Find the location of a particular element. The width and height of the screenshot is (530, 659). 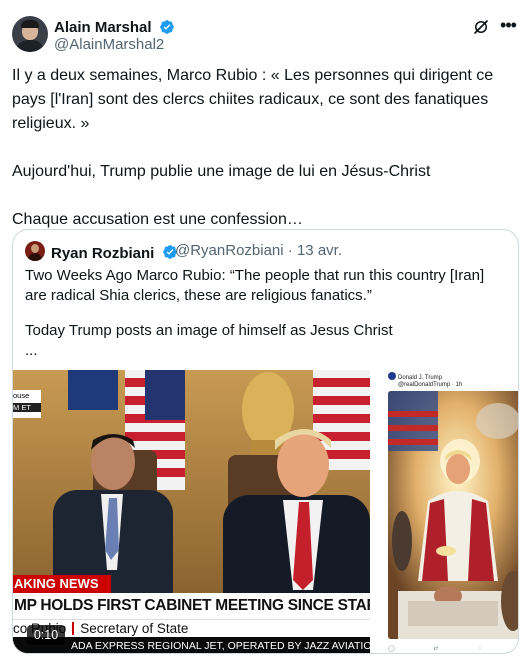

quoted-author-handle-and-date: @RyanRozbiani · 13 avr. is located at coordinates (258, 251).